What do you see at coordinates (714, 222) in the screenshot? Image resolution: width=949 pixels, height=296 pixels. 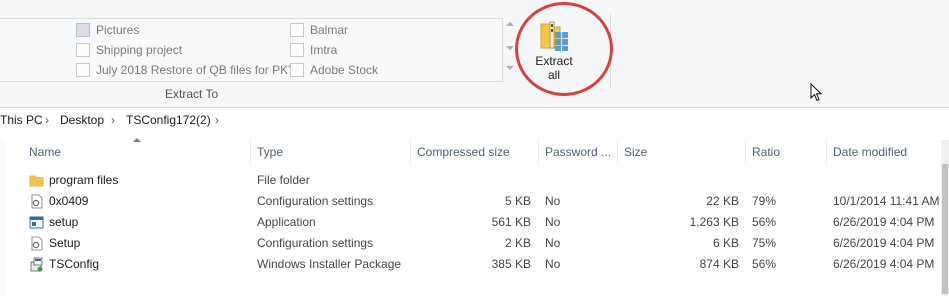 I see `file-size: 1,263 KB` at bounding box center [714, 222].